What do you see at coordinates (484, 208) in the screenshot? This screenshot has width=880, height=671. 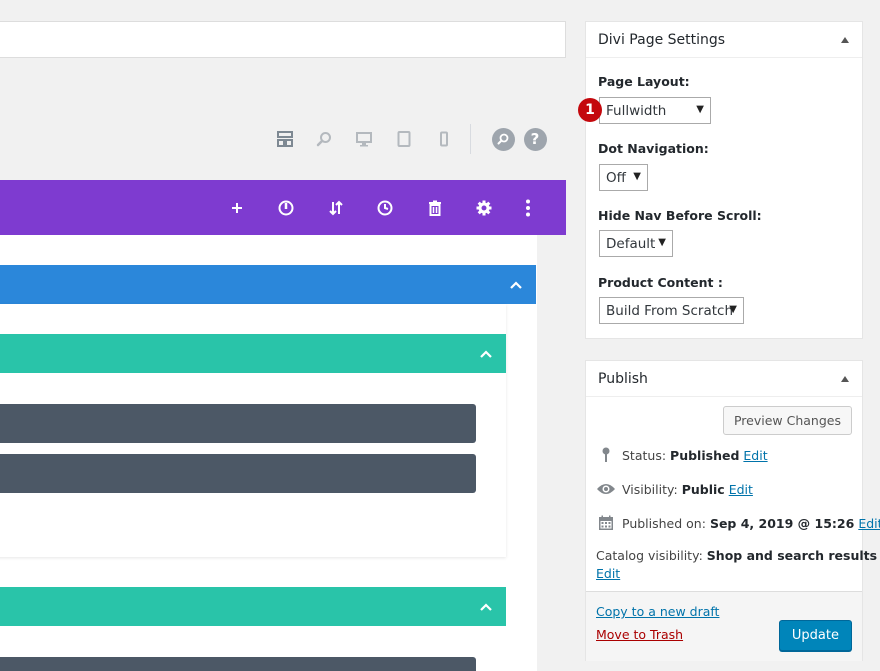 I see `settings-icon` at bounding box center [484, 208].